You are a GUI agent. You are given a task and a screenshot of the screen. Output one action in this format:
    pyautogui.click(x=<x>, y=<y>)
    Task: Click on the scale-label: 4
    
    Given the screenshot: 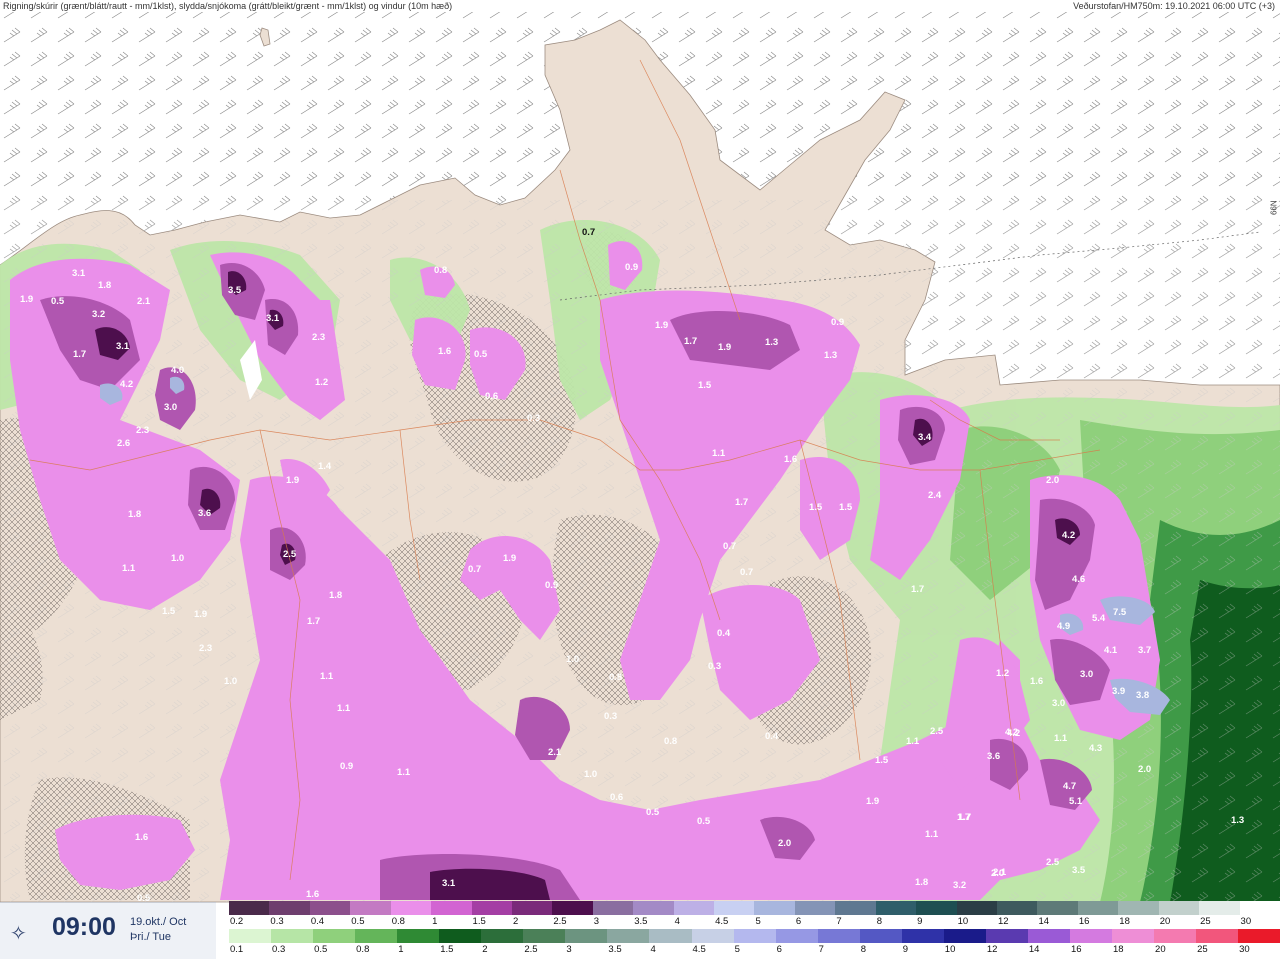 What is the action you would take?
    pyautogui.click(x=653, y=949)
    